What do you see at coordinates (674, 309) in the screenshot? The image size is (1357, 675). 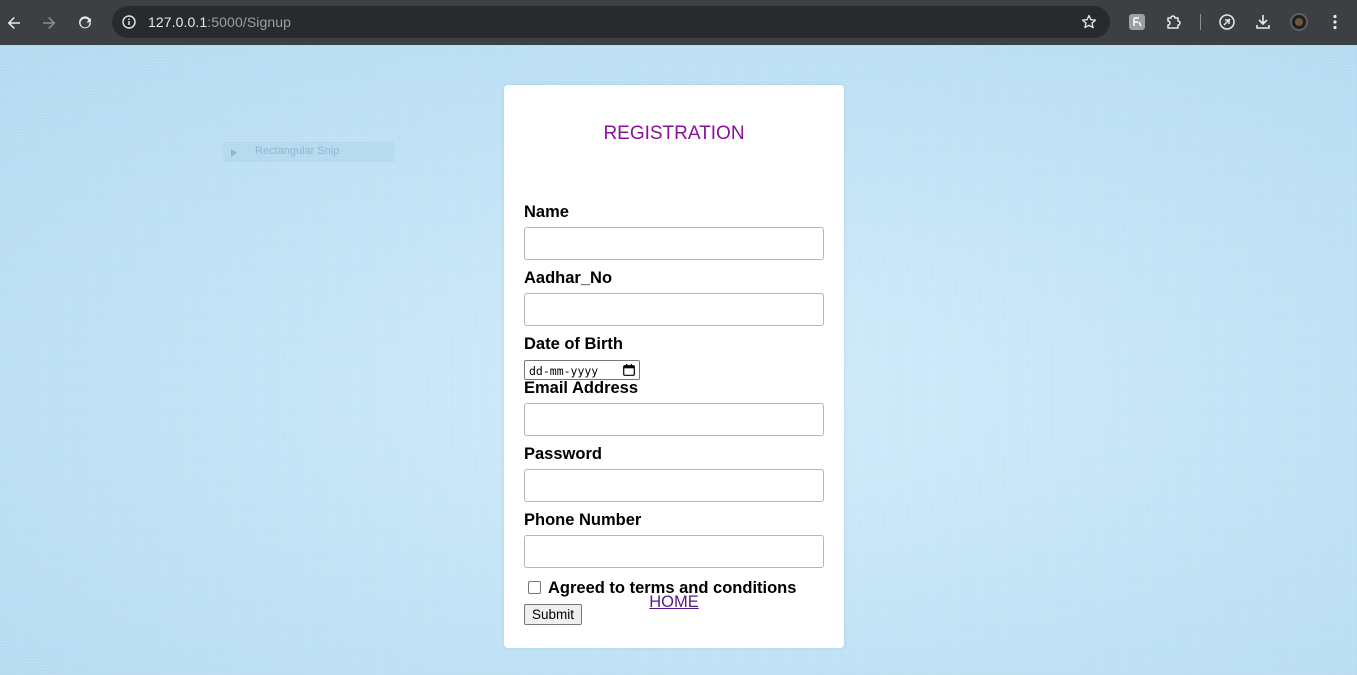 I see `aadhar-input` at bounding box center [674, 309].